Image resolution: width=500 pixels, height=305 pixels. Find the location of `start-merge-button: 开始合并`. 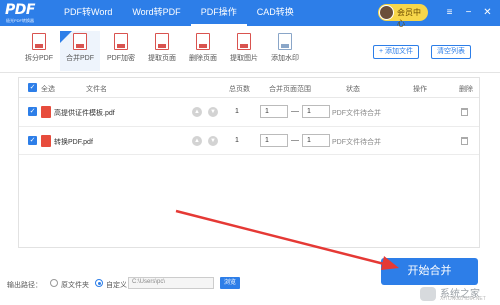

start-merge-button: 开始合并 is located at coordinates (429, 271).